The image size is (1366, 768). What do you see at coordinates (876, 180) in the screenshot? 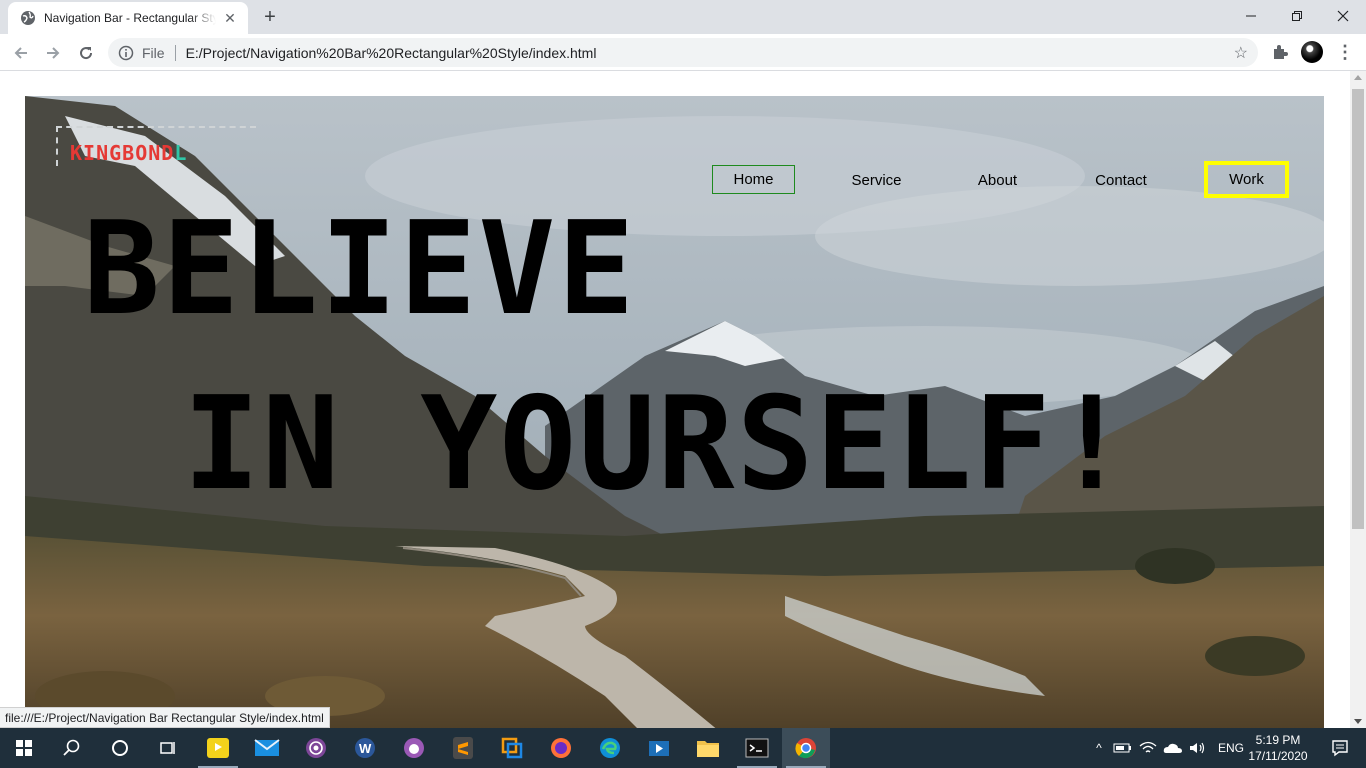
I see `nav-item-service: Service` at bounding box center [876, 180].